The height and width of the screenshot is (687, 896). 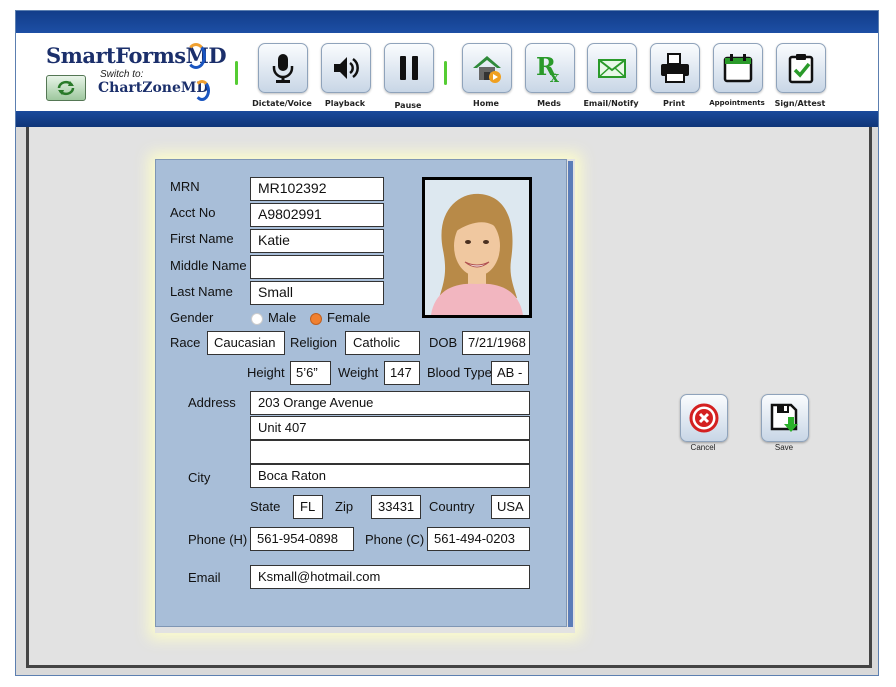 I want to click on home-button, so click(x=487, y=68).